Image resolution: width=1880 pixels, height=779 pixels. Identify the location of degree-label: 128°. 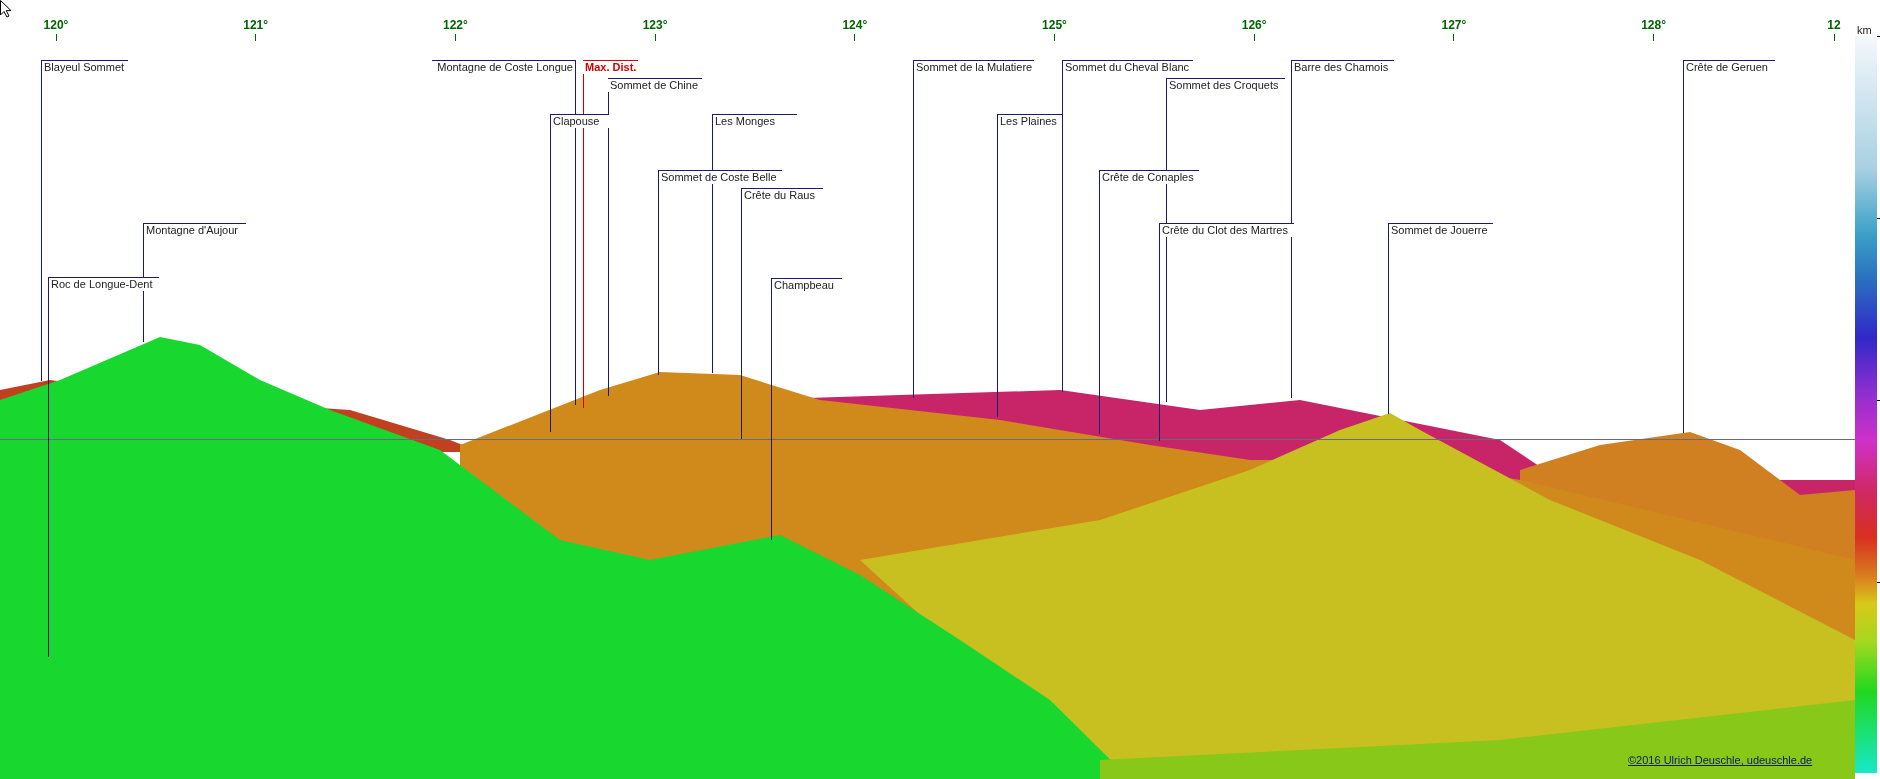
(1653, 25).